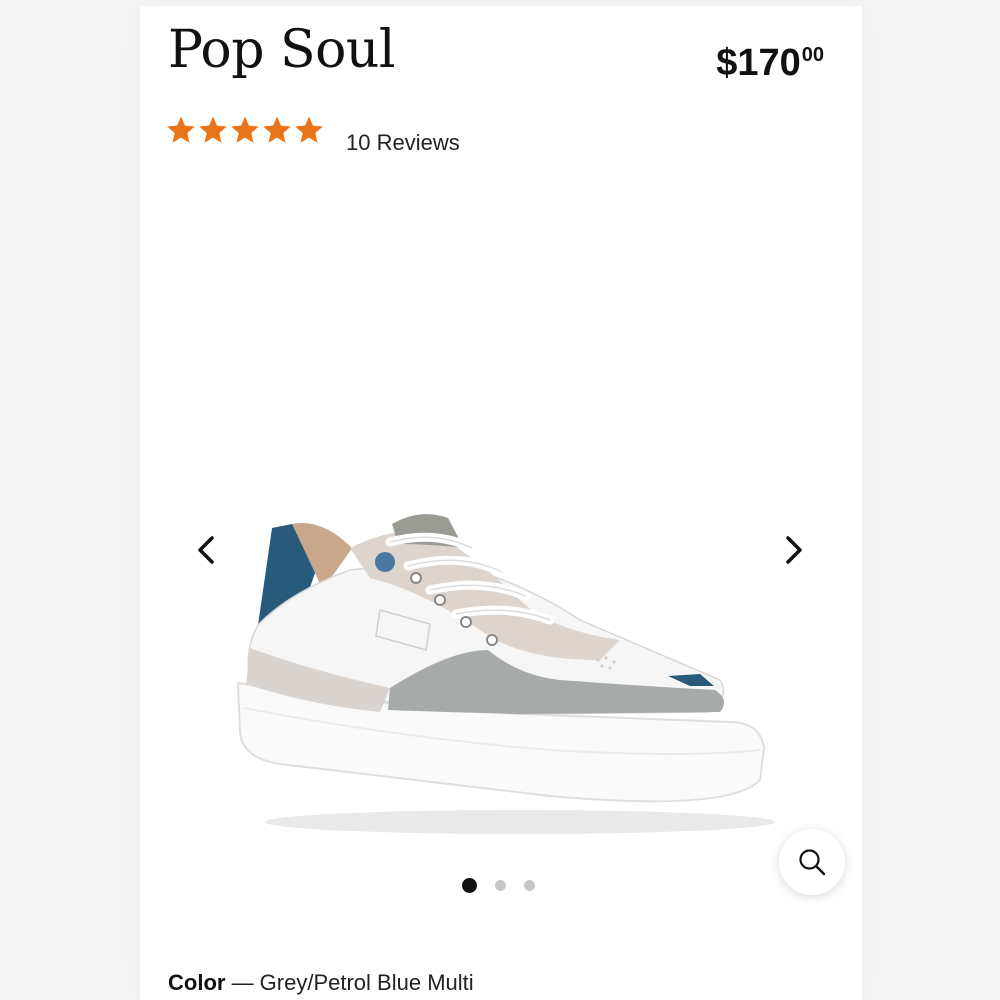 Image resolution: width=1000 pixels, height=1000 pixels. I want to click on rating-stars, so click(245, 130).